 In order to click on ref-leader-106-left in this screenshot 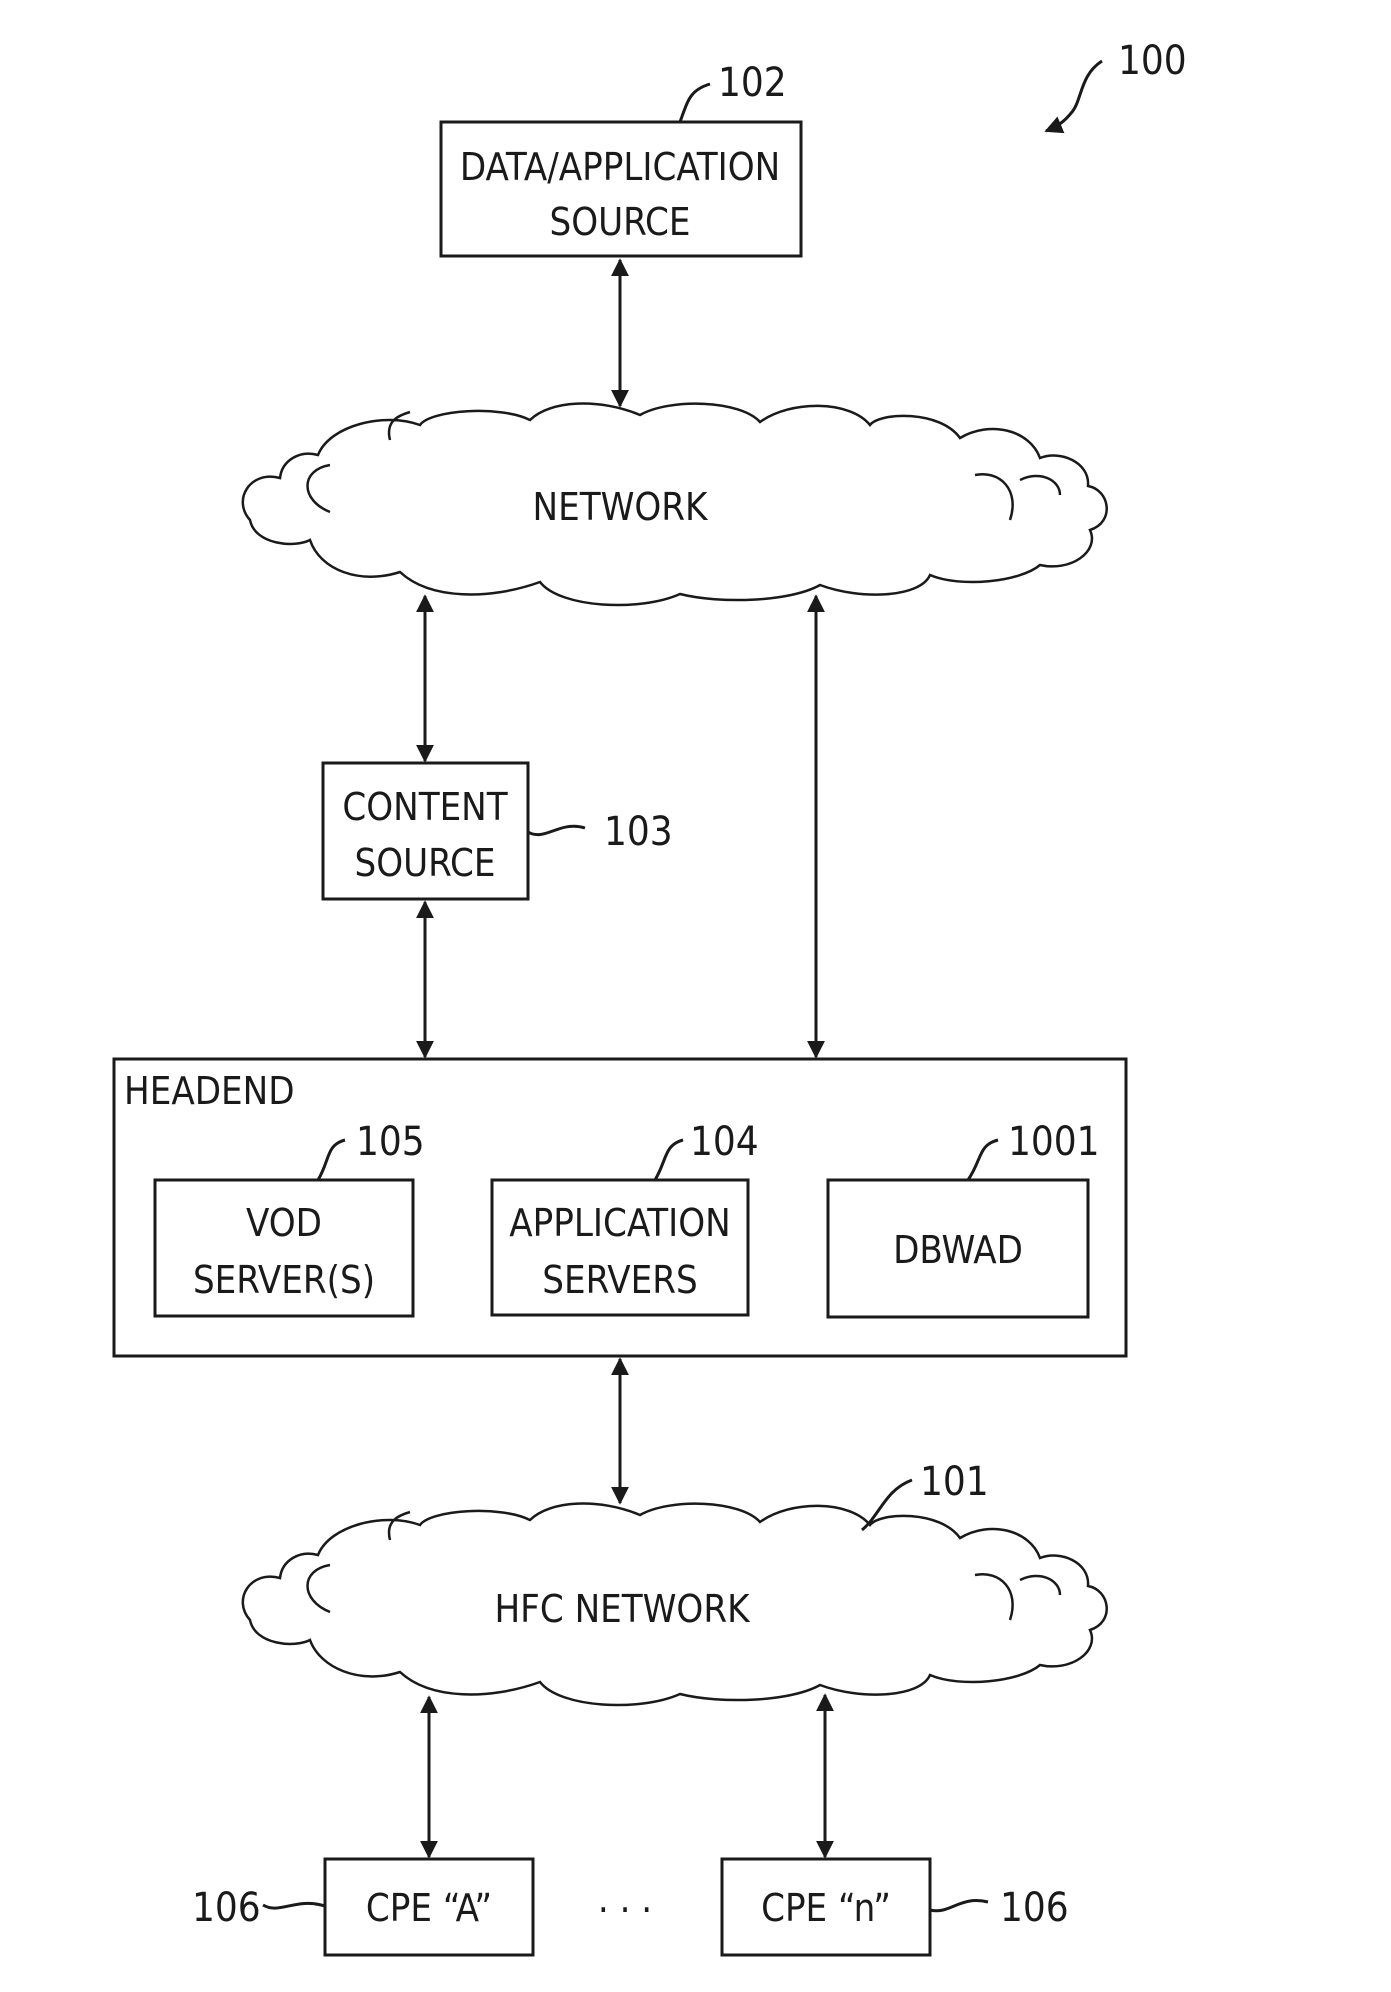, I will do `click(294, 1905)`.